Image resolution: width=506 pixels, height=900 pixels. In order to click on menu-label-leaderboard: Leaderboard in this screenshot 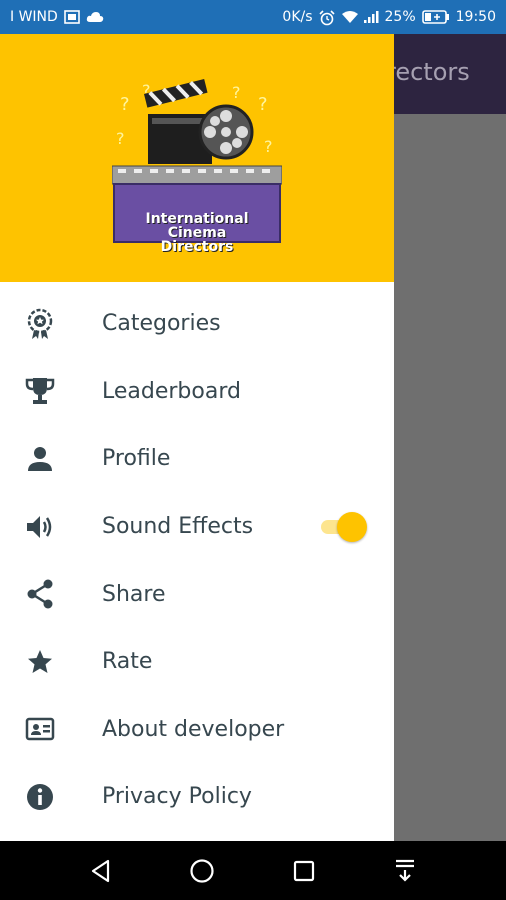, I will do `click(171, 391)`.